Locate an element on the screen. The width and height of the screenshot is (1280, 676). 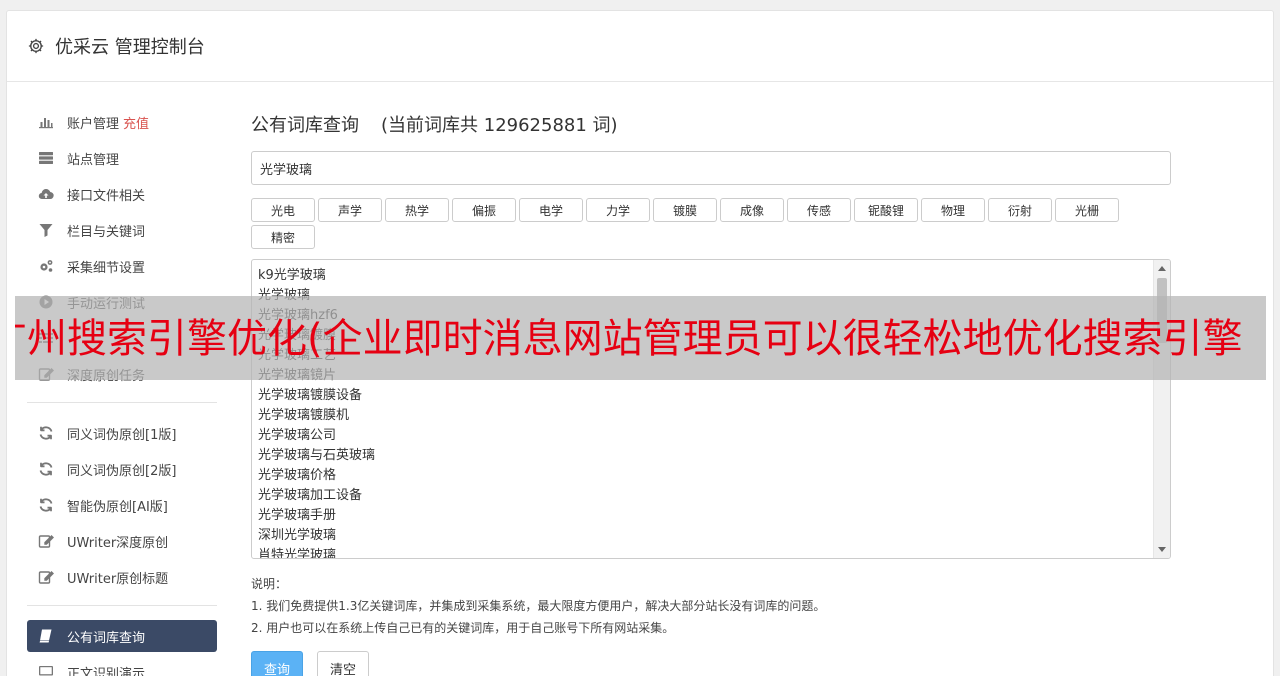
tag-list: 光电 声学 热学 偏振 电学 力学 镀膜 成像 传感 铌酸锂 物理 衍射 光栅精密 is located at coordinates (711, 223).